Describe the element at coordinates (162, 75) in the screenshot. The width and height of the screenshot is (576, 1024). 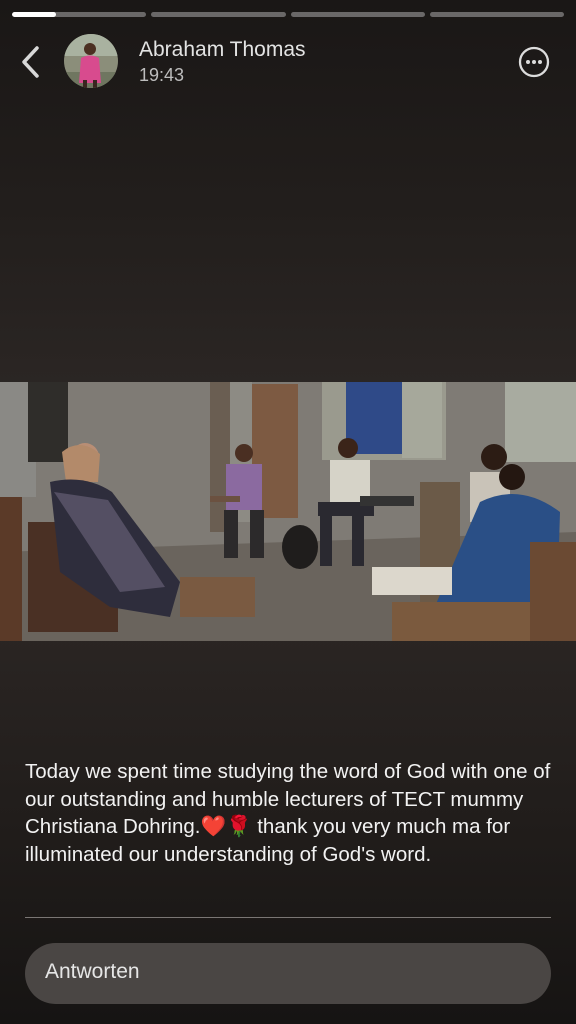
I see `post-time: 19:43` at that location.